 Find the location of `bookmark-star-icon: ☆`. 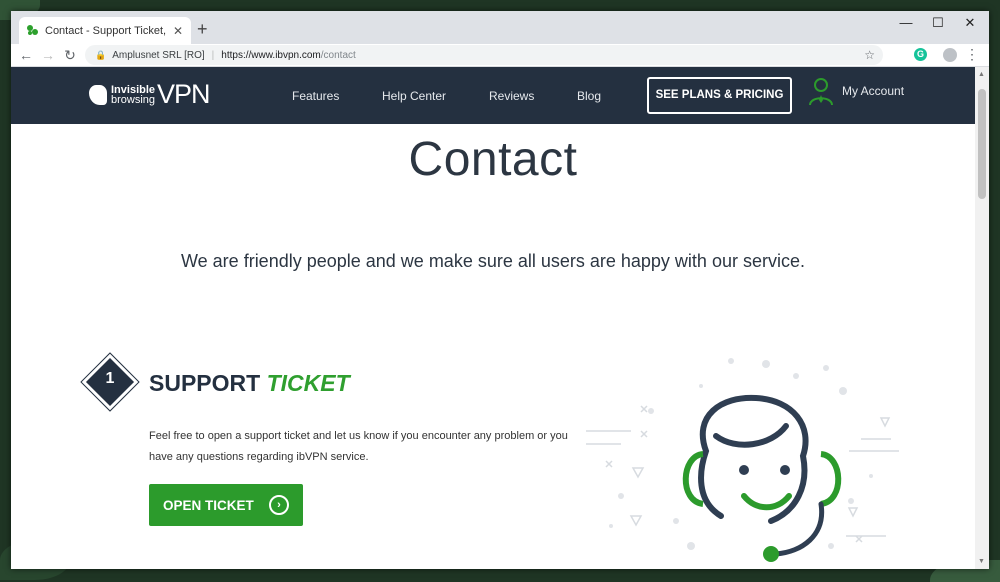

bookmark-star-icon: ☆ is located at coordinates (869, 55).